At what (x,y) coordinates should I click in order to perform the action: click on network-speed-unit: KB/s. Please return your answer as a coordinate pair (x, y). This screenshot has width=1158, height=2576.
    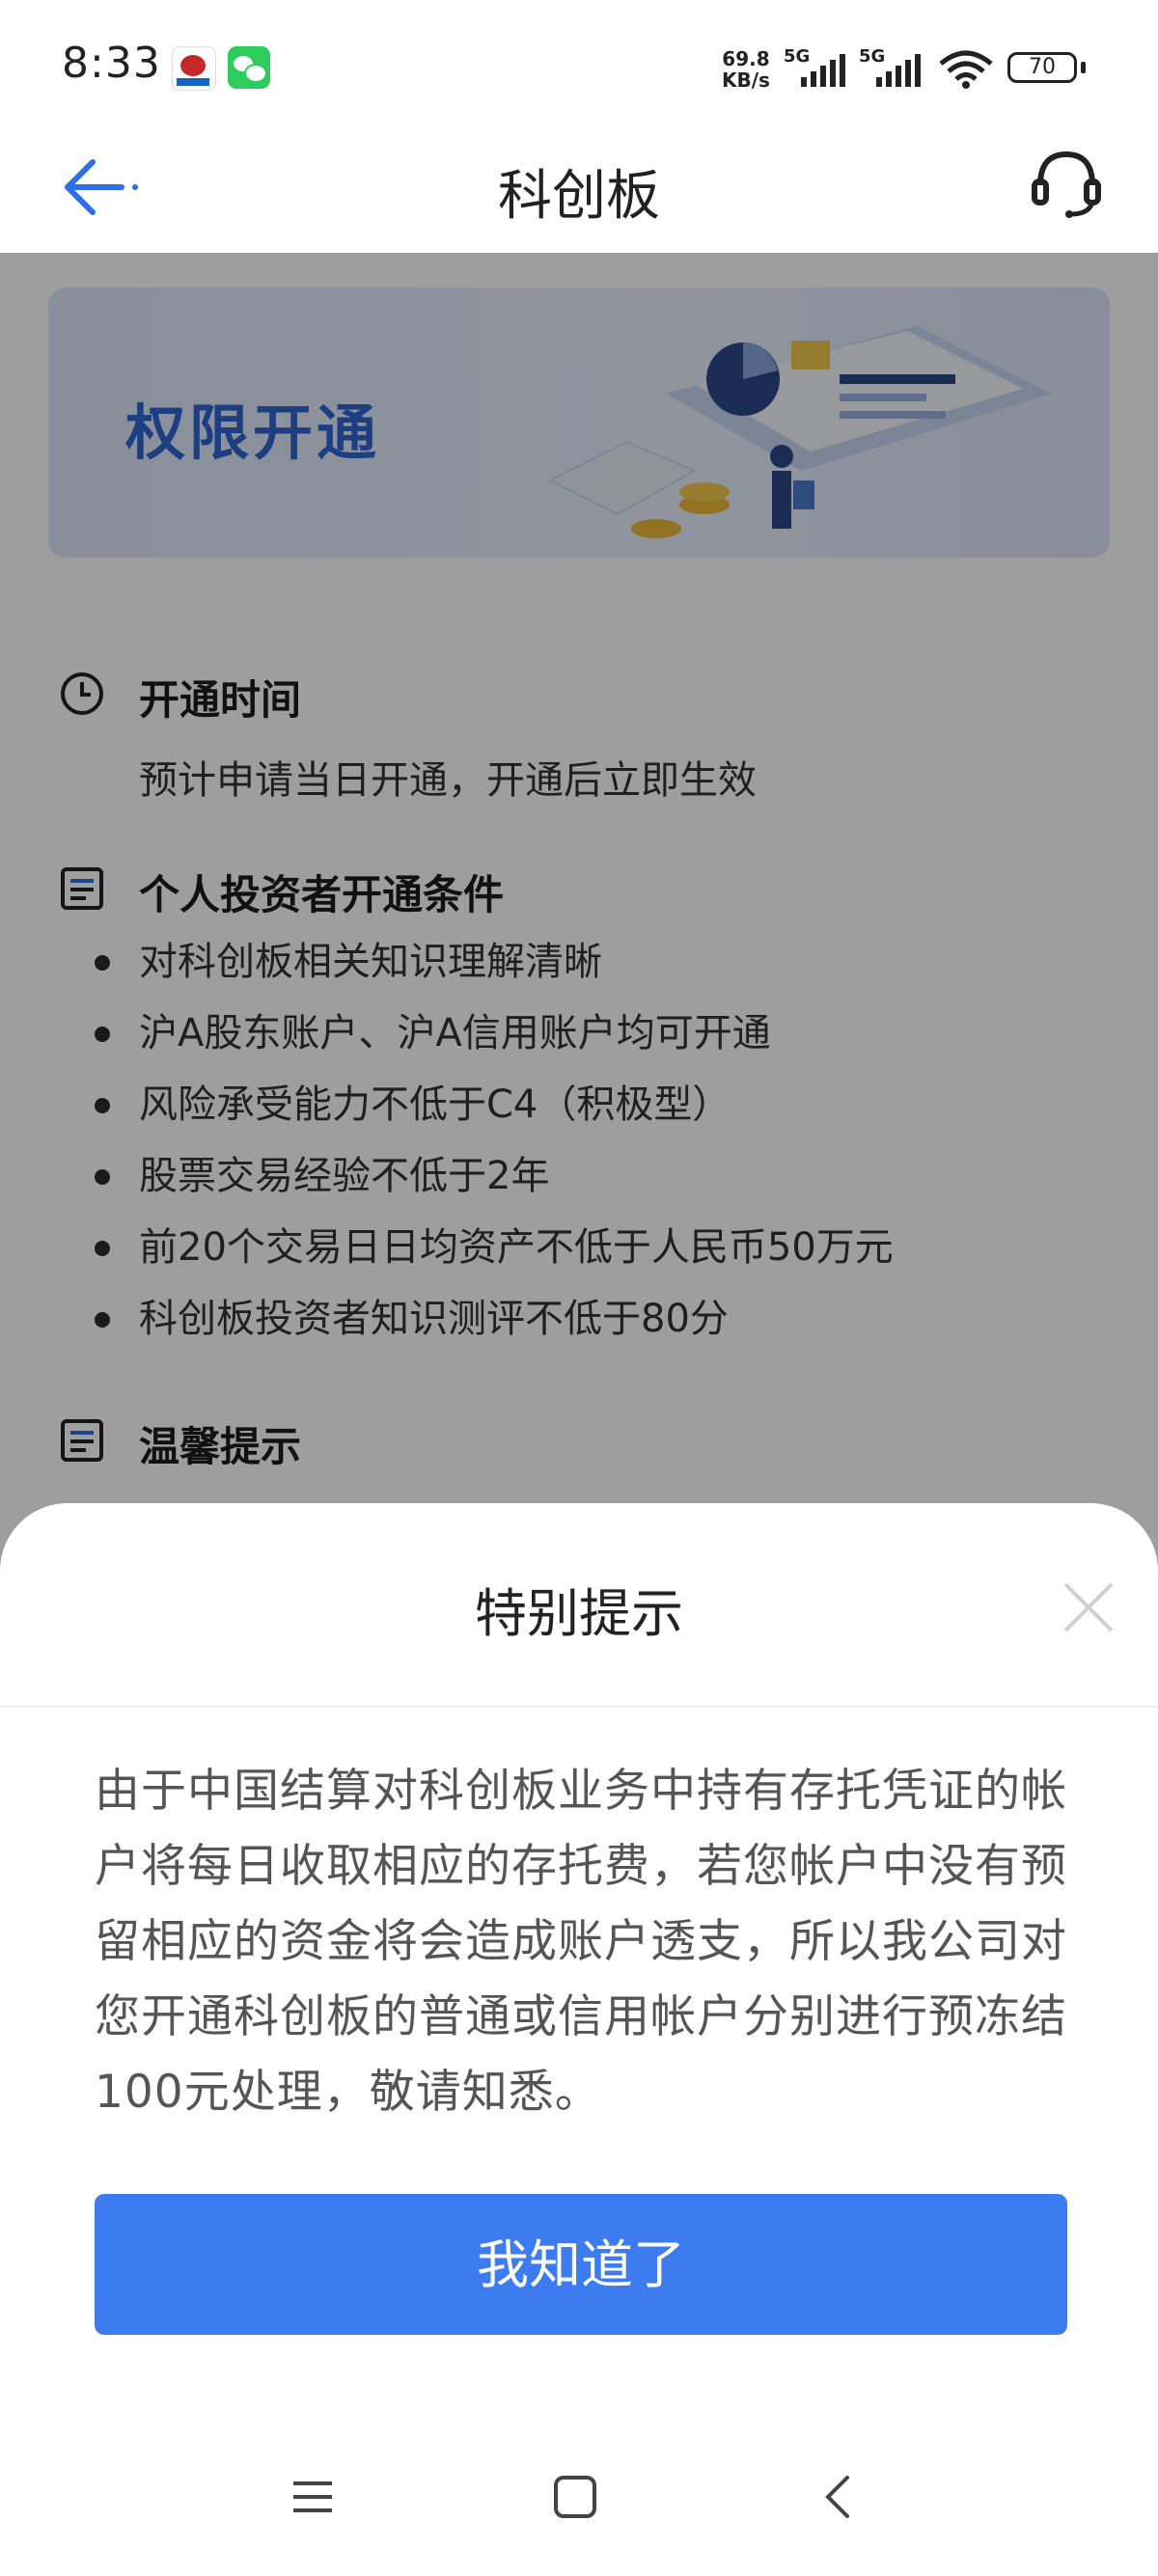
    Looking at the image, I should click on (746, 80).